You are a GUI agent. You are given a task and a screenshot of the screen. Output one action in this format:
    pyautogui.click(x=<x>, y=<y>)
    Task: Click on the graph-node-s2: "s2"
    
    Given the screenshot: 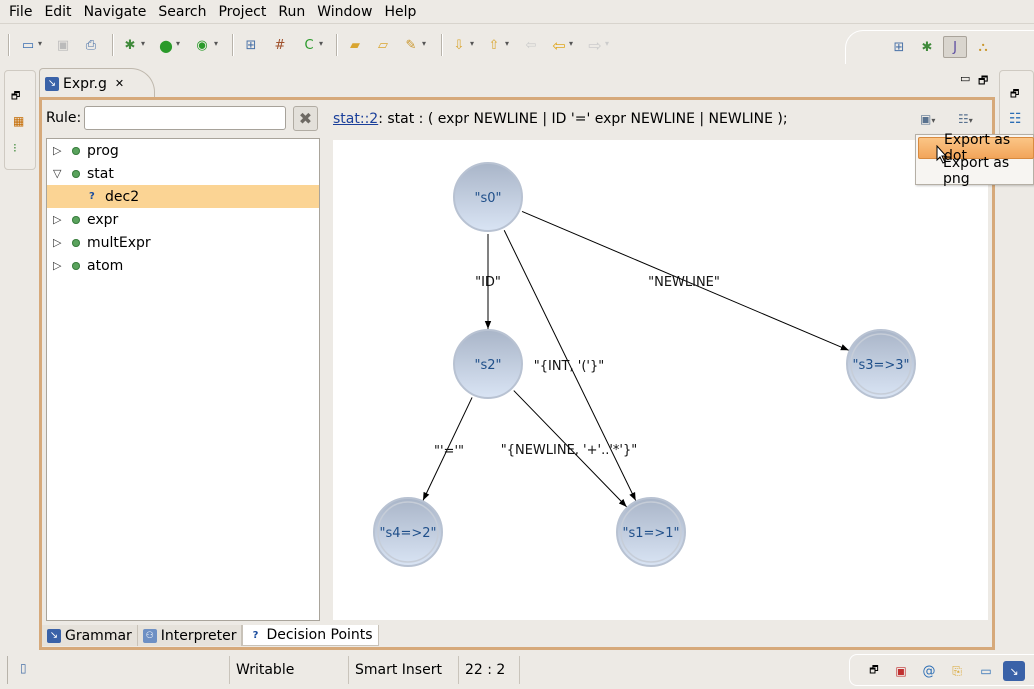 What is the action you would take?
    pyautogui.click(x=488, y=364)
    